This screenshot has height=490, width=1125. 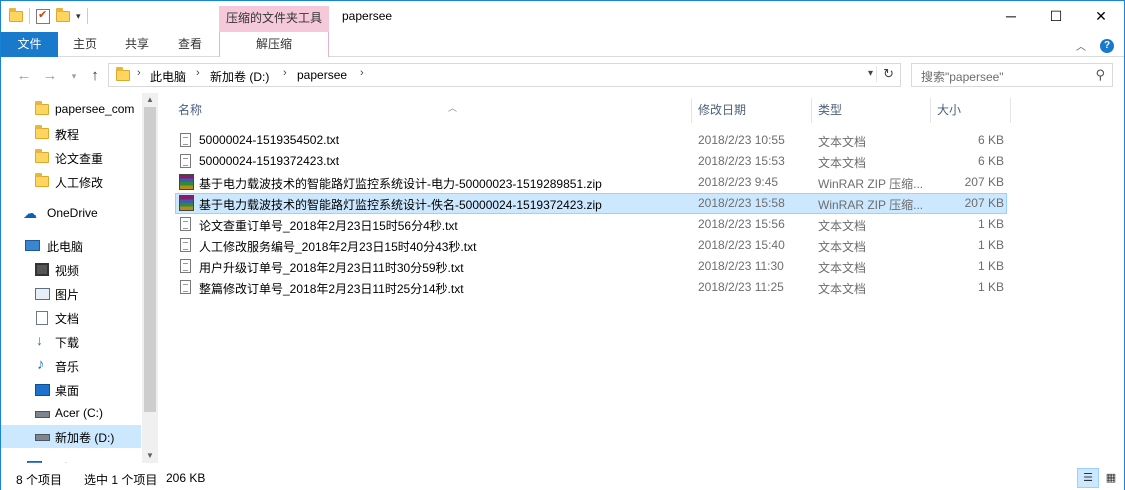 What do you see at coordinates (973, 110) in the screenshot?
I see `column-header-size: 大小` at bounding box center [973, 110].